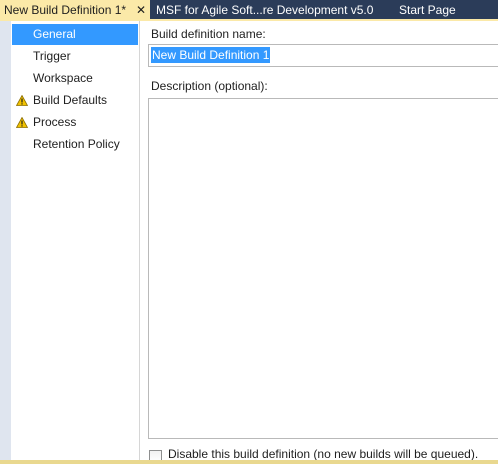 The image size is (498, 464). I want to click on tab-msf-agile: MSF for Agile Soft...re Development v5.0, so click(264, 10).